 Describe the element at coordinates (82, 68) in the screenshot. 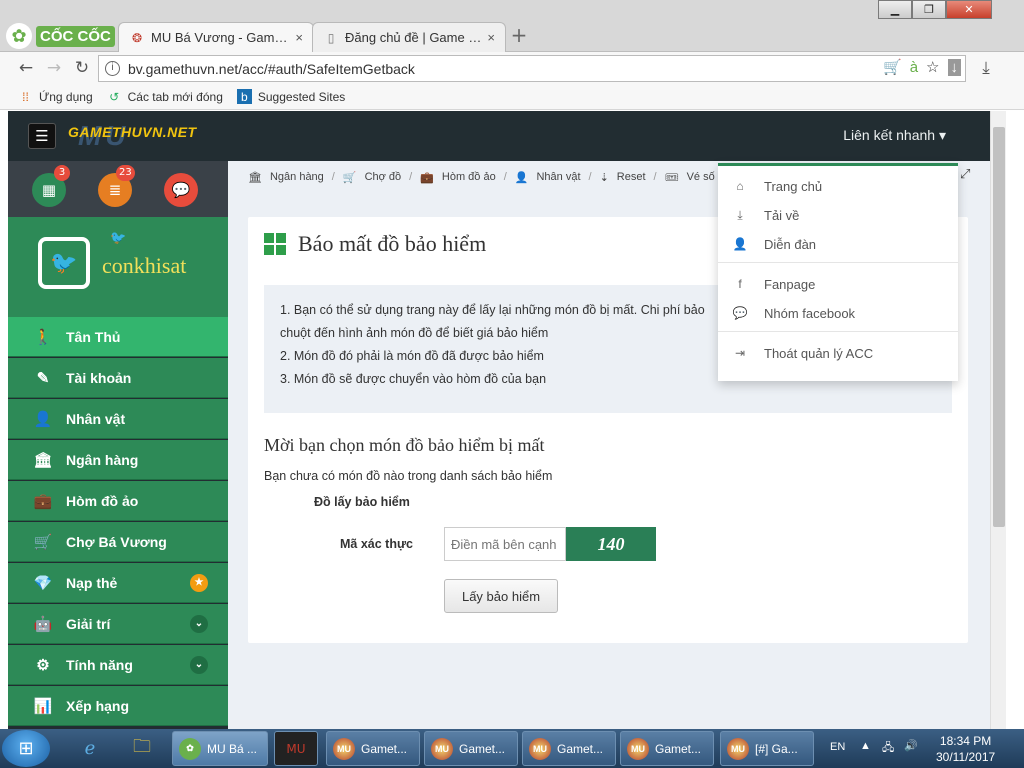

I see `reload-icon: ↻` at that location.